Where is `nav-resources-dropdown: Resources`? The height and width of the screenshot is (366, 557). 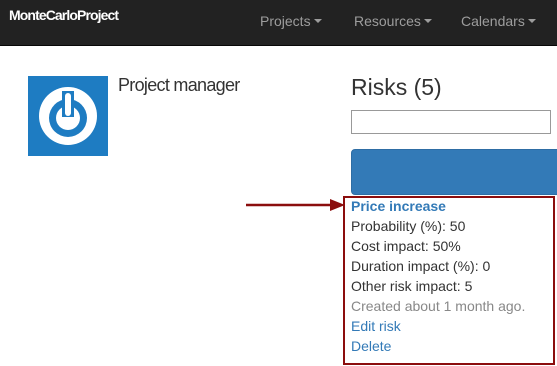
nav-resources-dropdown: Resources is located at coordinates (393, 21).